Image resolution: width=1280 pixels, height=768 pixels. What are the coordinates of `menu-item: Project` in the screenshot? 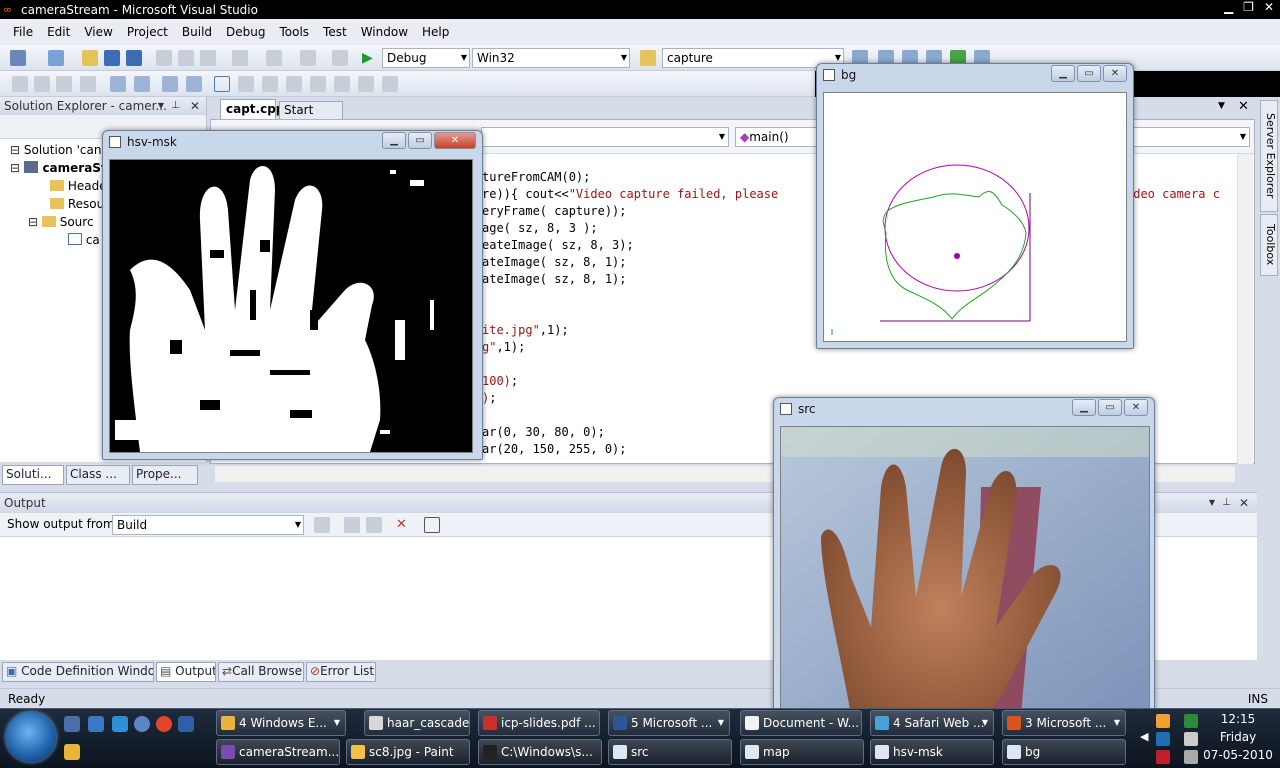 It's located at (147, 32).